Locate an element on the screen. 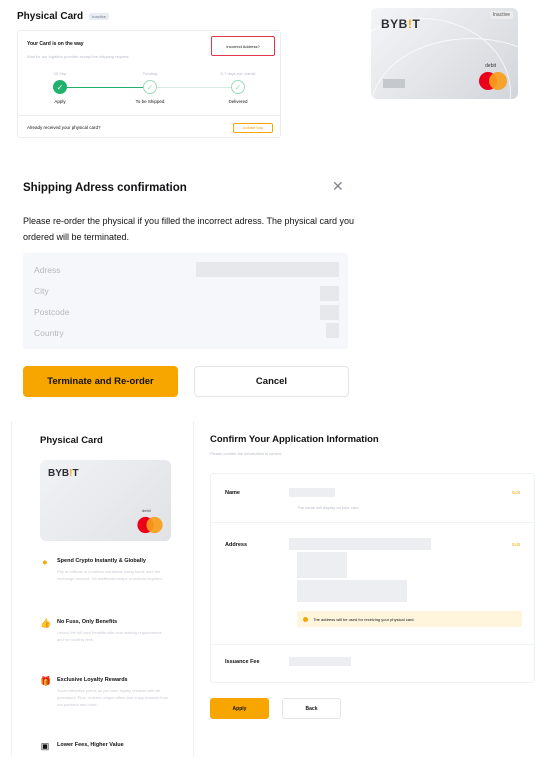  back-button: Back is located at coordinates (311, 708).